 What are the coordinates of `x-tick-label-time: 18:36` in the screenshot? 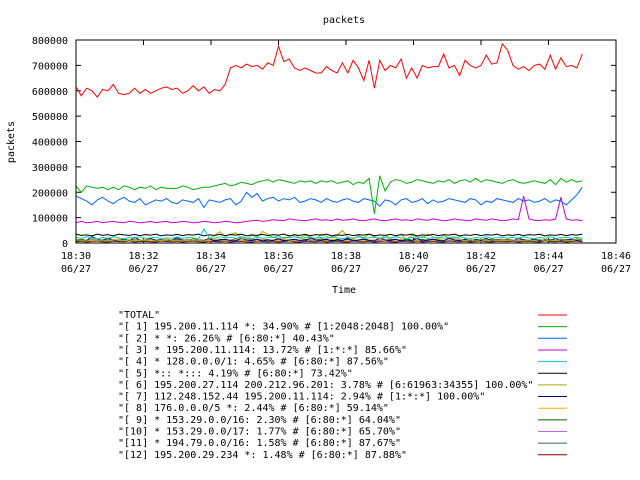 It's located at (278, 256).